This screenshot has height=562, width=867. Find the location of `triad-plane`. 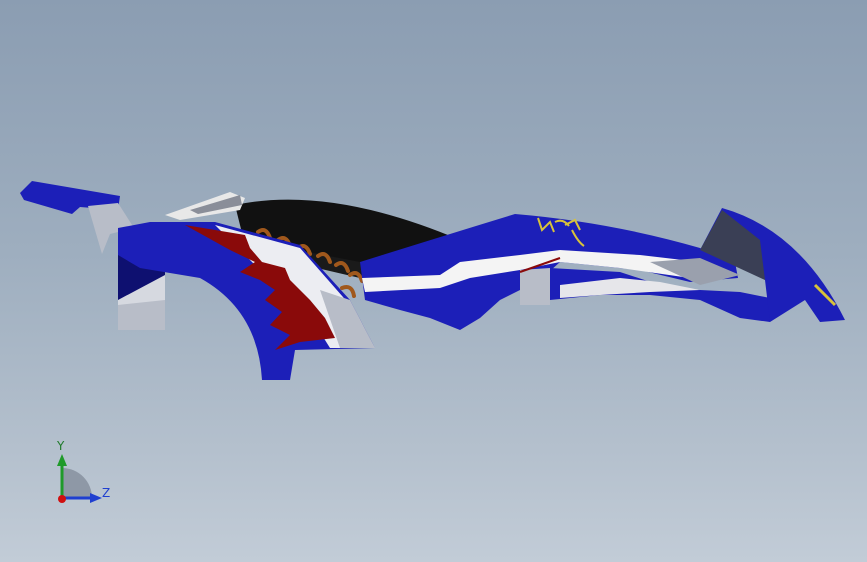

triad-plane is located at coordinates (77, 483).